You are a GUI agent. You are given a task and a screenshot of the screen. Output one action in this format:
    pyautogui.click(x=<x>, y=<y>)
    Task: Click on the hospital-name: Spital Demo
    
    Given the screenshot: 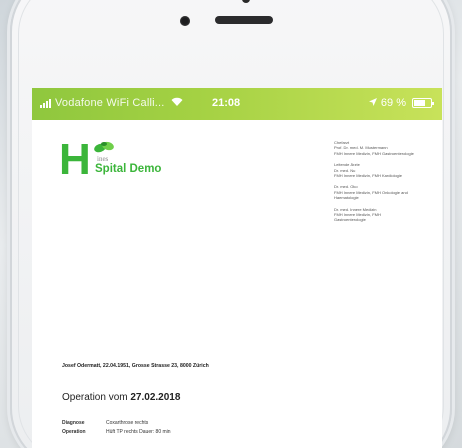 What is the action you would take?
    pyautogui.click(x=128, y=169)
    